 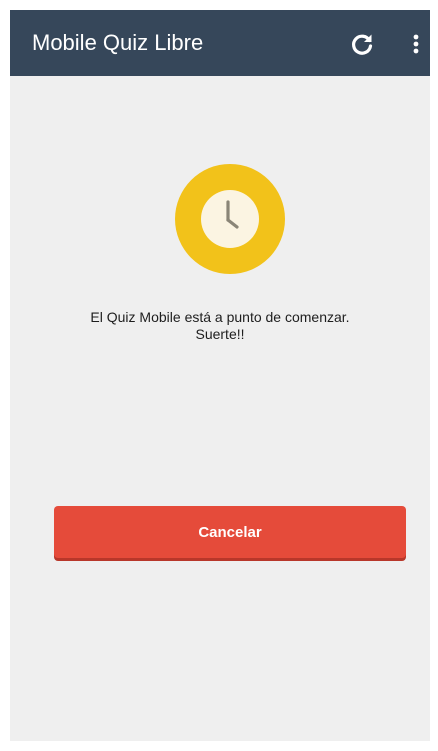 What do you see at coordinates (220, 317) in the screenshot?
I see `message-line-1: El Quiz Mobile está a punto de comenzar.` at bounding box center [220, 317].